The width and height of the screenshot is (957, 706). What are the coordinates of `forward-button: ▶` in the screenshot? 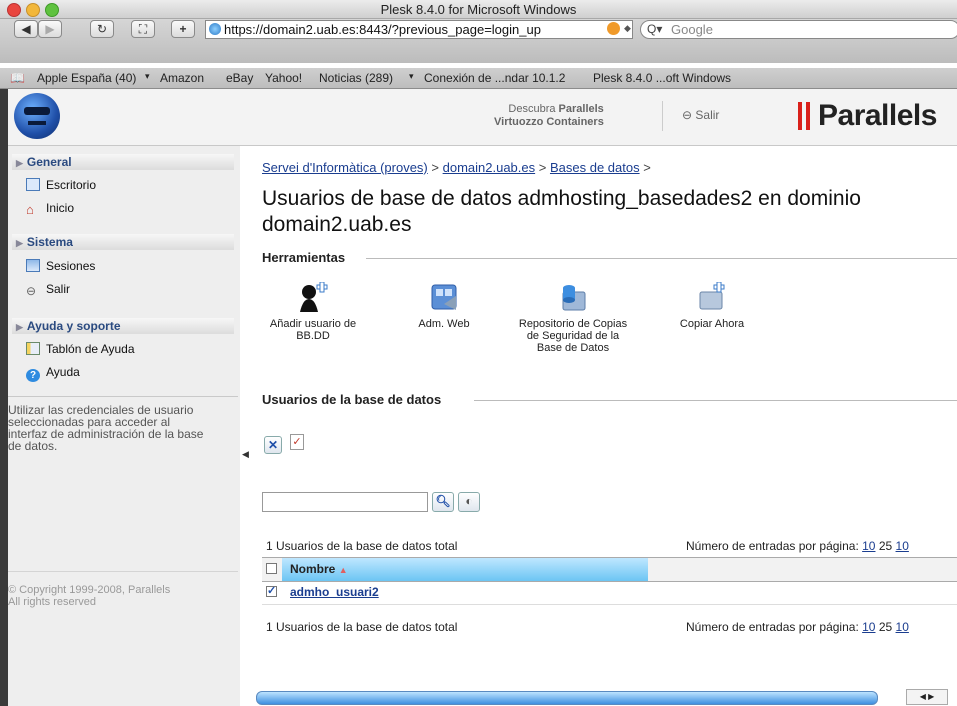 It's located at (50, 29).